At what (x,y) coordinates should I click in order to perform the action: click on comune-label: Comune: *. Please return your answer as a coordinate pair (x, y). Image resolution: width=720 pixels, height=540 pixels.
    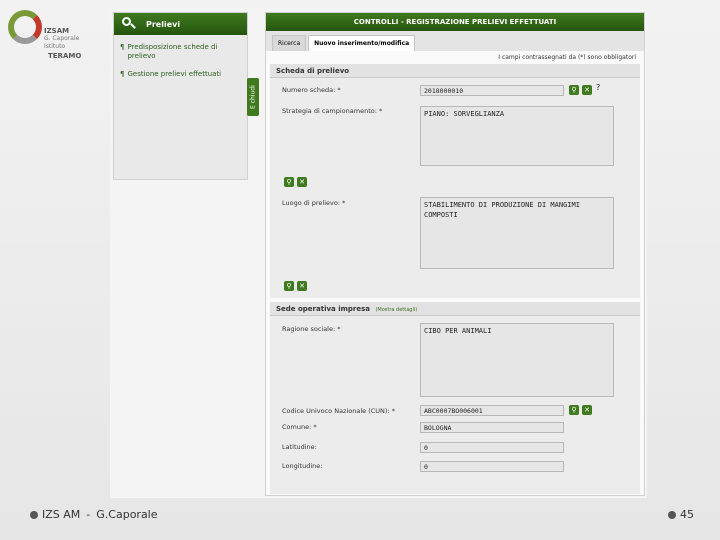
    Looking at the image, I should click on (299, 427).